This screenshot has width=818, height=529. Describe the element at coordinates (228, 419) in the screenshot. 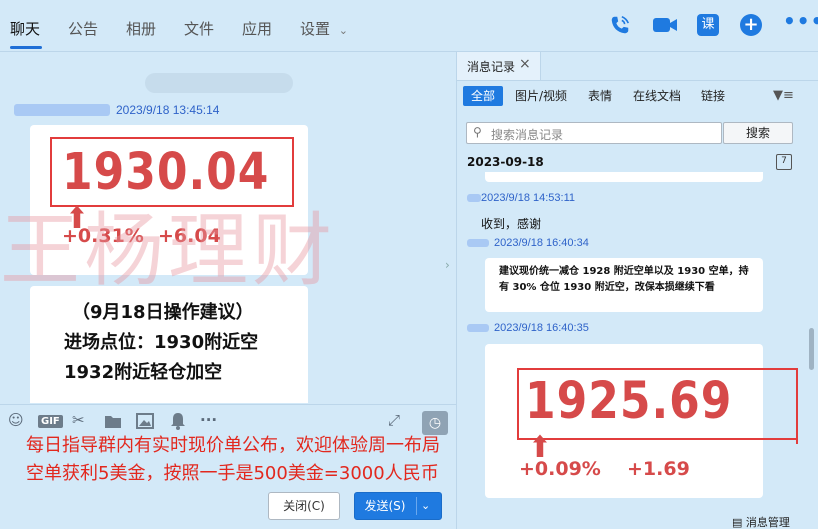

I see `composer-toolbar: ☺ GIF ✂ ··· ⤢ ◷` at that location.